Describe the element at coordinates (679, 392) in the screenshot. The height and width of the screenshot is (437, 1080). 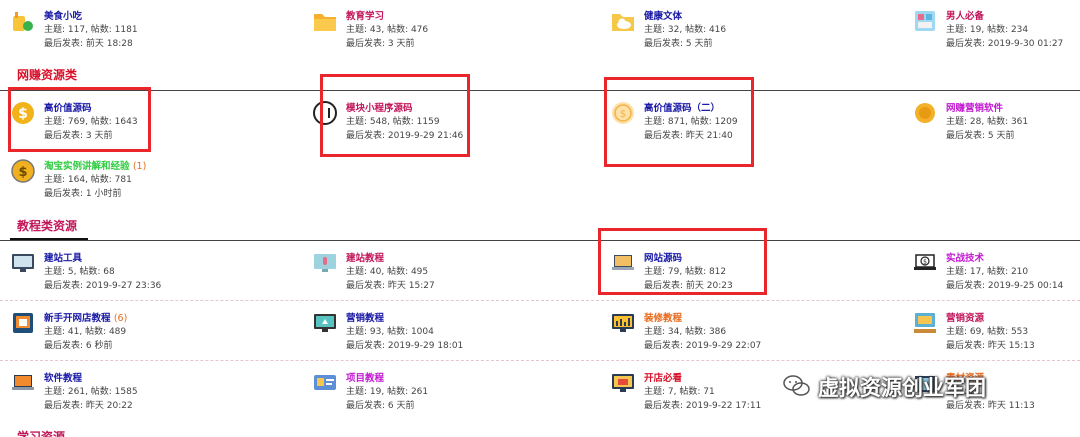
I see `forum-stats: 主题: 7, 帖数: 71` at that location.